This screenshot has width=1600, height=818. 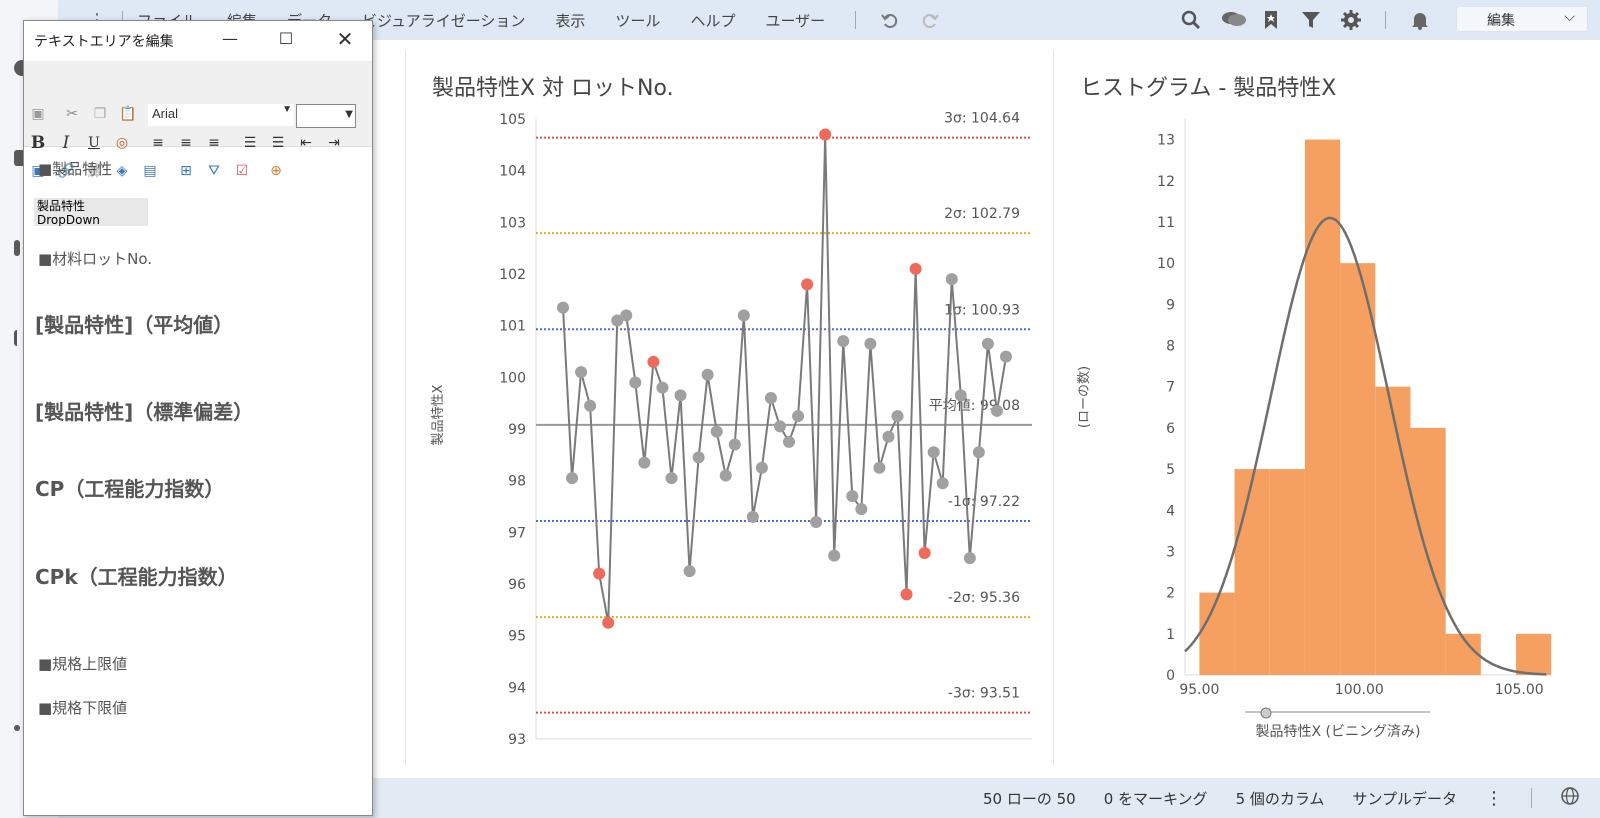 I want to click on x-tick-label: 100.00, so click(x=1359, y=690).